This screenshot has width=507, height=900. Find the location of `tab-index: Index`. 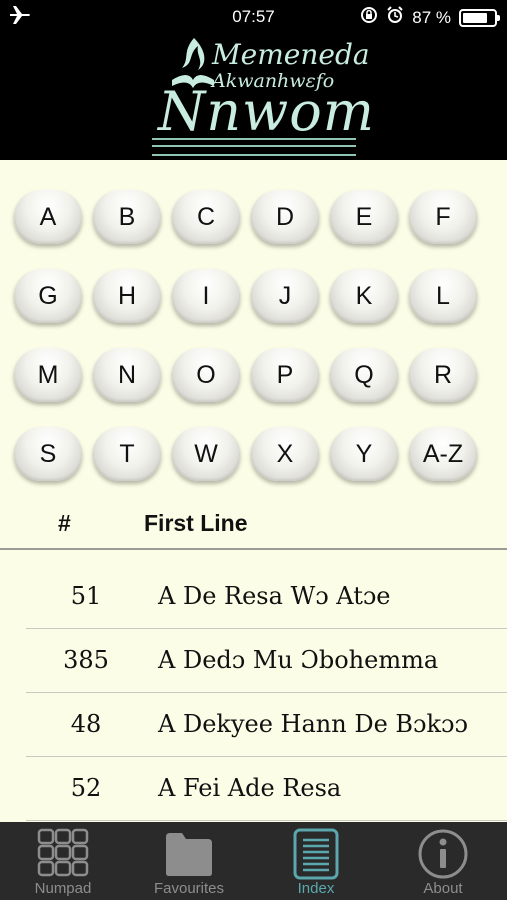

tab-index: Index is located at coordinates (316, 861).